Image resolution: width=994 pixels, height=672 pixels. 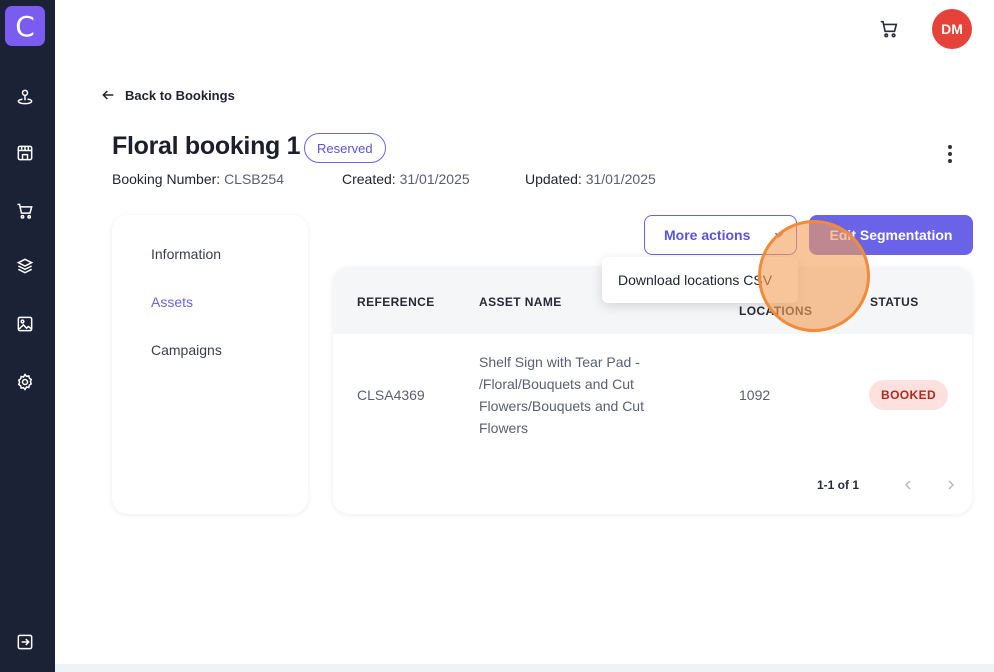 I want to click on previous-page-button, so click(x=908, y=485).